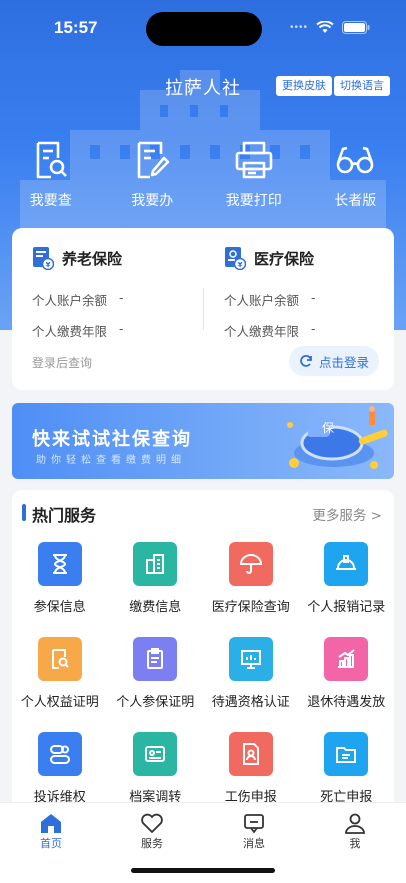 This screenshot has height=883, width=406. I want to click on dynamic-island, so click(204, 29).